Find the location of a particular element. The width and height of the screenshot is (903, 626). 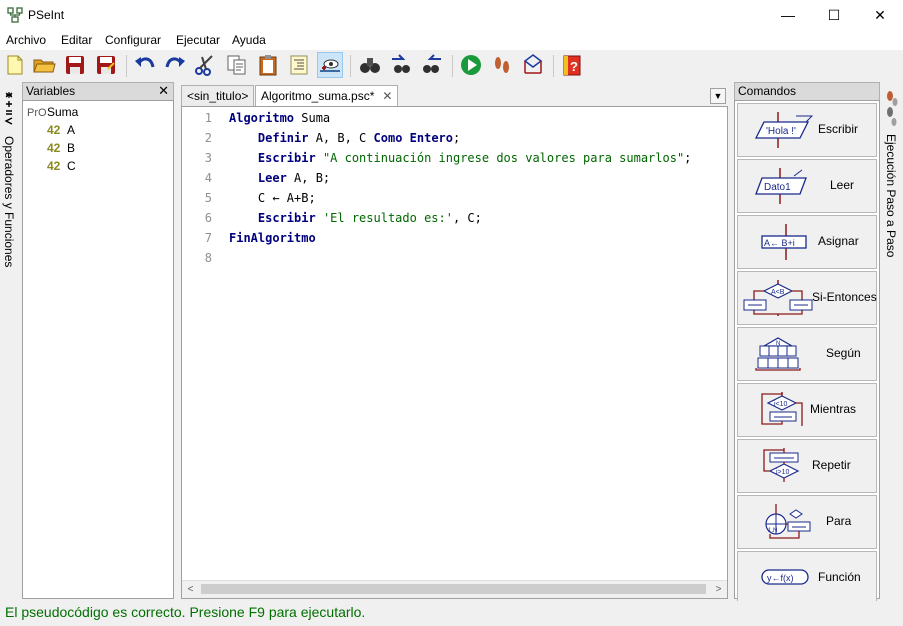

search-binoculars-icon is located at coordinates (370, 65).